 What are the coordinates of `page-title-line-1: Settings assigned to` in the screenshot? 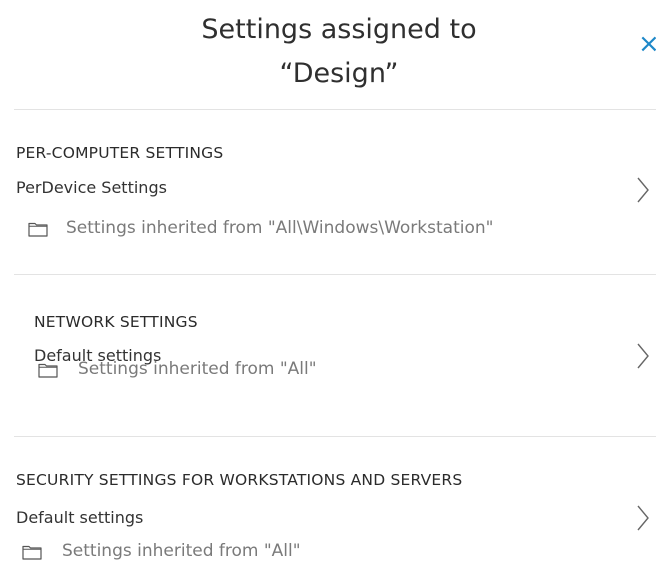 It's located at (339, 29).